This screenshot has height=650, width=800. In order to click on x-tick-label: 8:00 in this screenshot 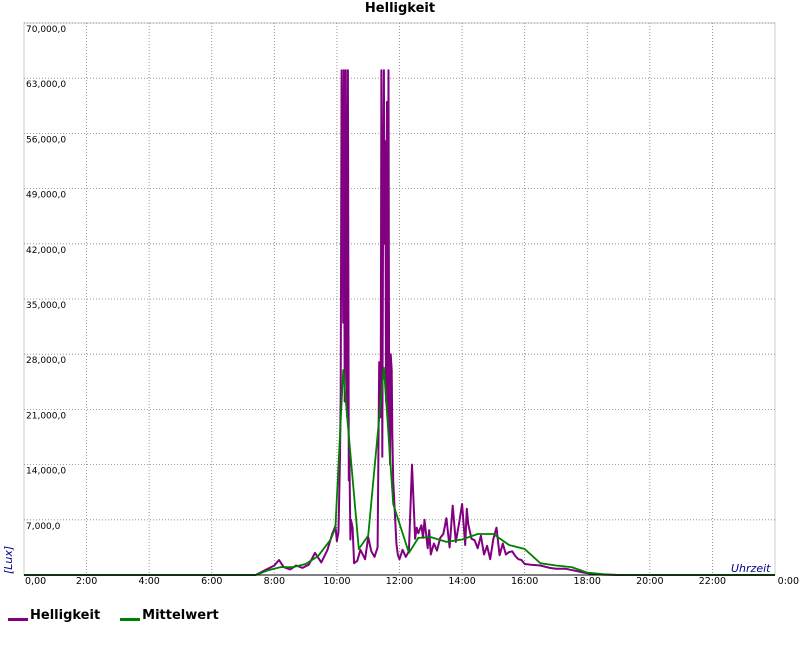, I will do `click(274, 581)`.